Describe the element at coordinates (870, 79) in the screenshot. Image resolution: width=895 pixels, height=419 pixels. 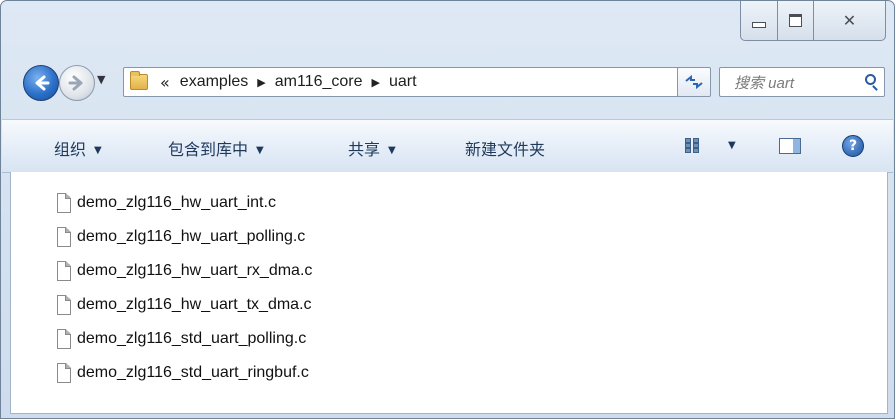
I see `search-icon` at that location.